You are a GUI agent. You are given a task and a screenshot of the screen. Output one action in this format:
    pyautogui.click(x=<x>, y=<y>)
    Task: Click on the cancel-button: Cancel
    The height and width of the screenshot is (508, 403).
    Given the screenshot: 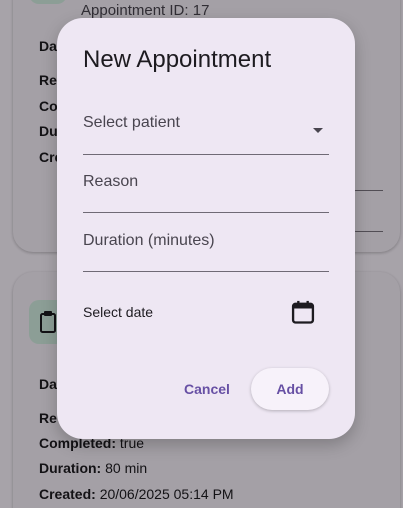 What is the action you would take?
    pyautogui.click(x=207, y=389)
    